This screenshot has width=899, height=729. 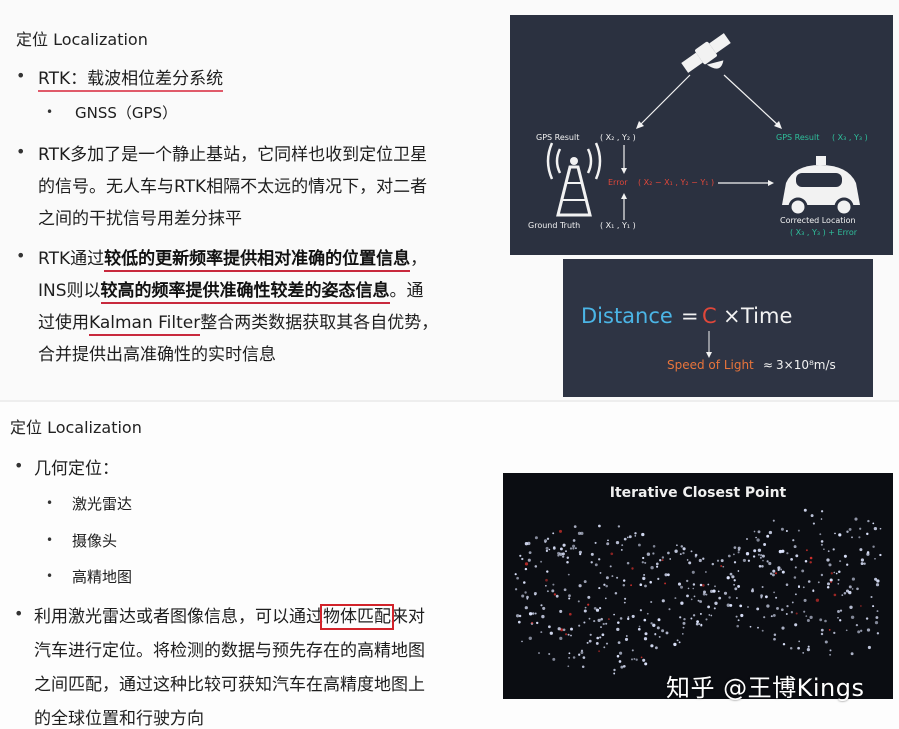 I want to click on corrected-location-label: Corrected Location, so click(x=818, y=220).